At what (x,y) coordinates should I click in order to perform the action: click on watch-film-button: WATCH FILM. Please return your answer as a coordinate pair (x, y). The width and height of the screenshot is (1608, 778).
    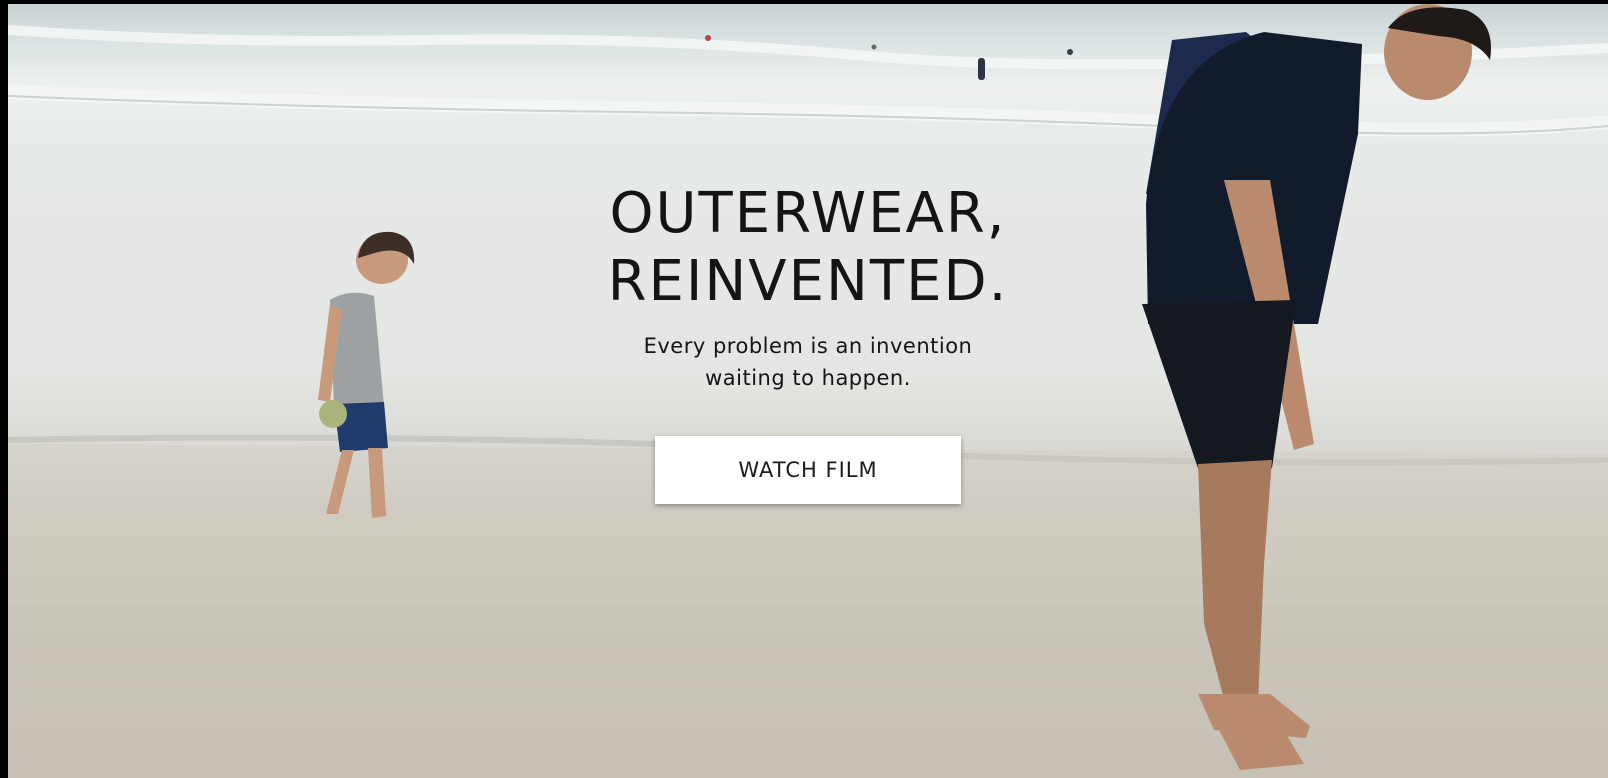
    Looking at the image, I should click on (808, 470).